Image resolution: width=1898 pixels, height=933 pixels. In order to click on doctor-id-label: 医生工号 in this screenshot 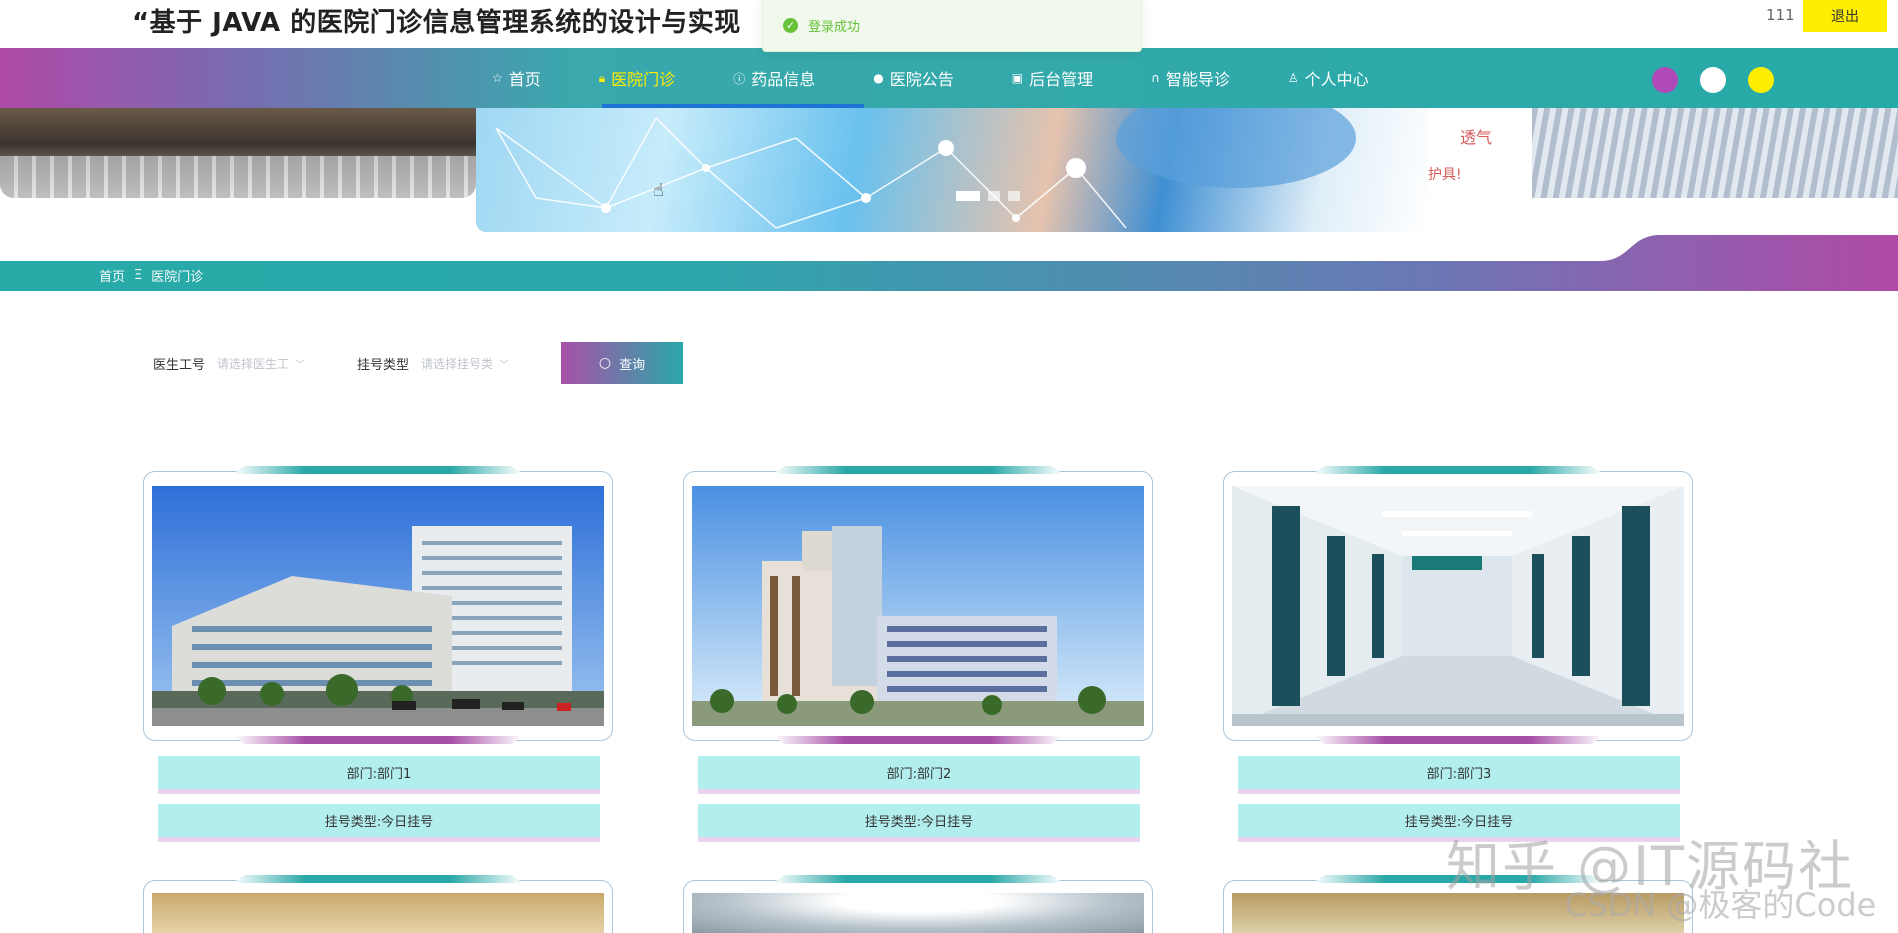, I will do `click(179, 365)`.